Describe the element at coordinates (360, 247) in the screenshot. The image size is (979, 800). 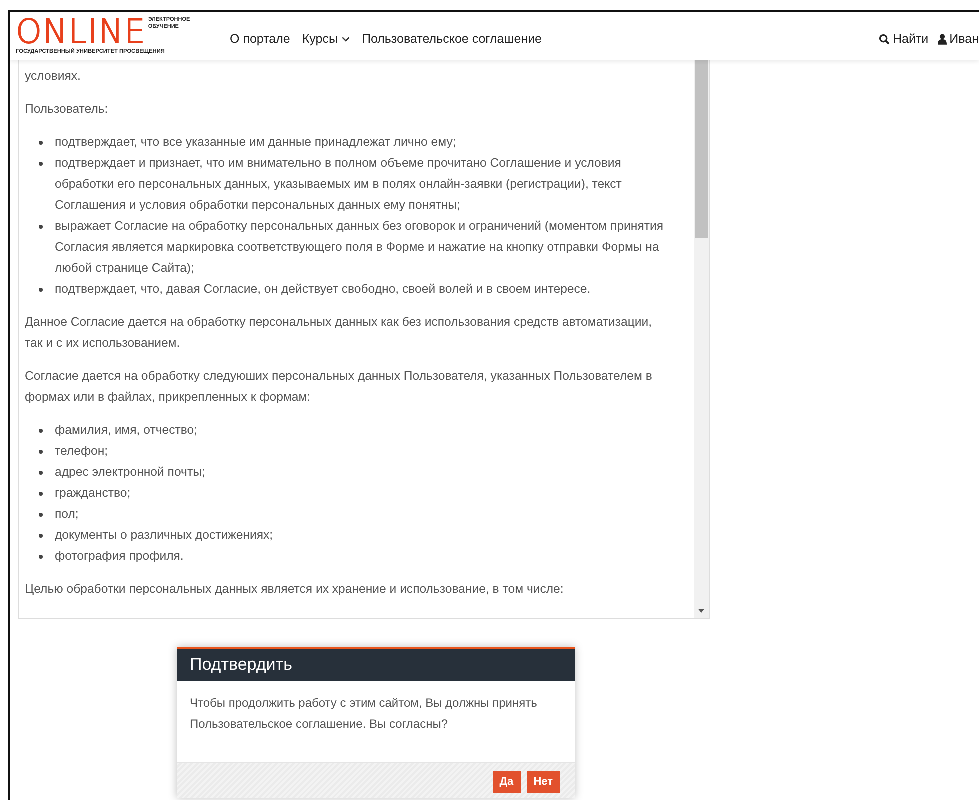
I see `list-item-text: выражает Согласие на обработку персональных данных без оговорок и ограничений (моментом принятия Согласия является маркировка соответствующего поля в Форме и нажатие на кнопку отправки Формы на любой странице Сайта);` at that location.